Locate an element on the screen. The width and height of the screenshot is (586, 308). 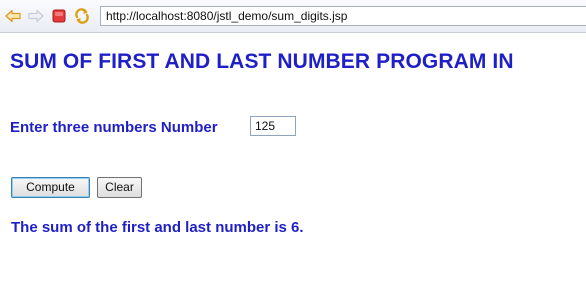
forward-button is located at coordinates (36, 16).